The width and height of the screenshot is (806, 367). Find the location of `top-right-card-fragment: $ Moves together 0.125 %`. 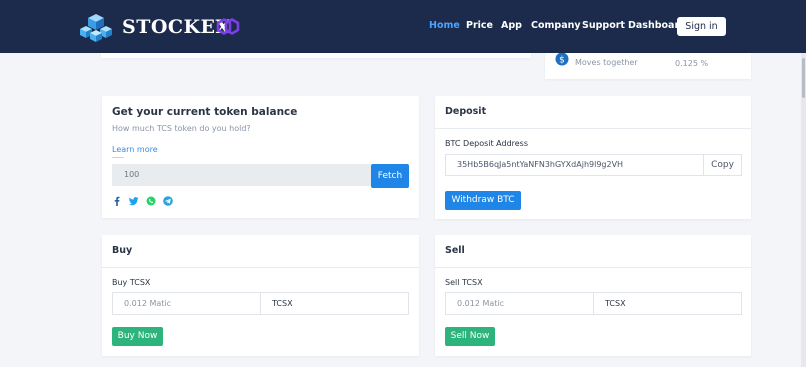

top-right-card-fragment: $ Moves together 0.125 % is located at coordinates (648, 66).